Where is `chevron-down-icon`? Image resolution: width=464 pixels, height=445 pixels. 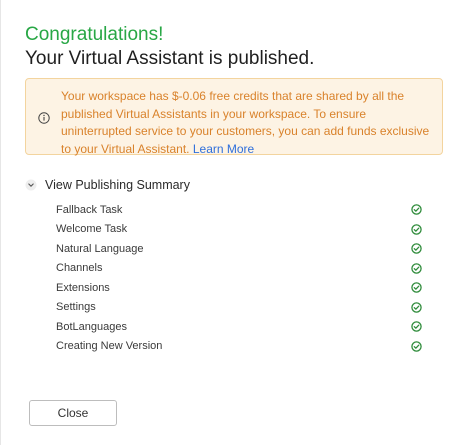 chevron-down-icon is located at coordinates (31, 185).